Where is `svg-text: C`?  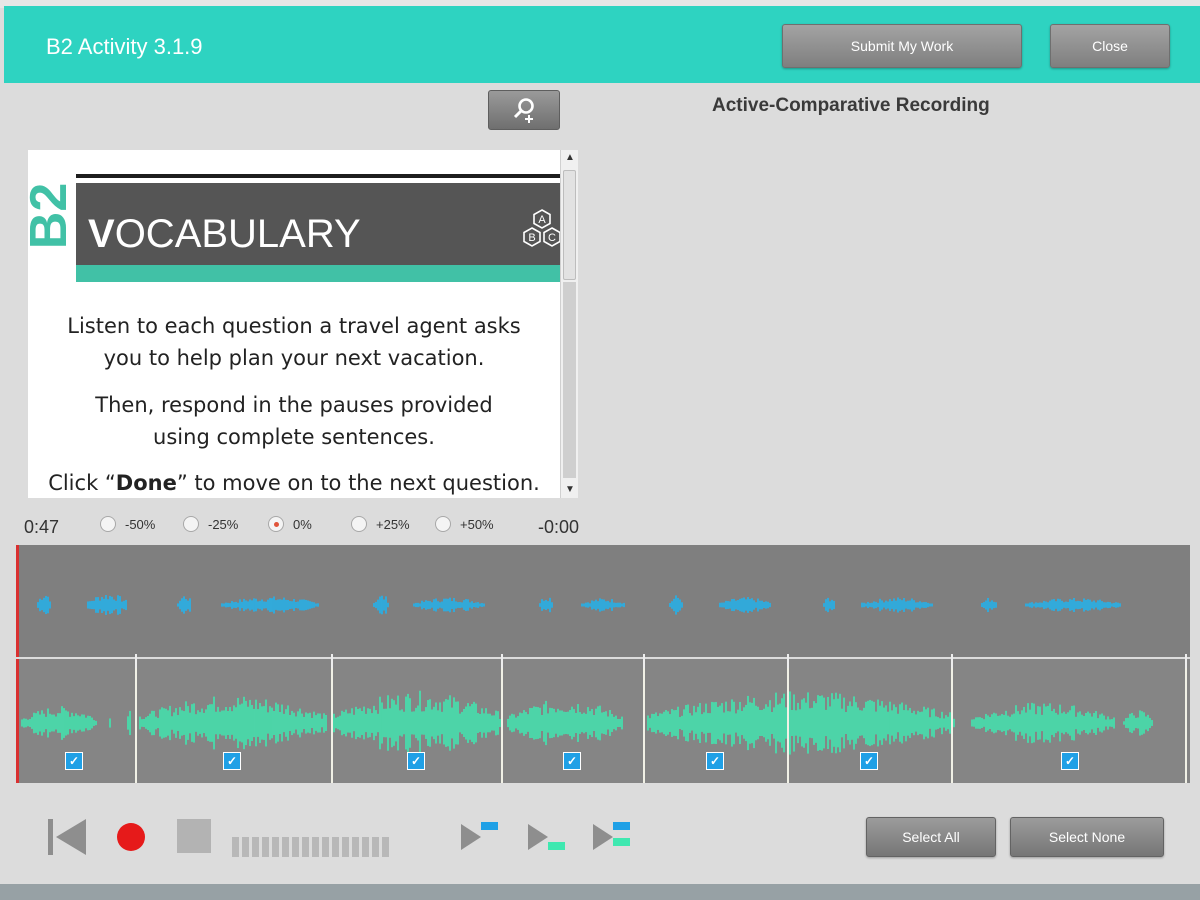
svg-text: C is located at coordinates (552, 238).